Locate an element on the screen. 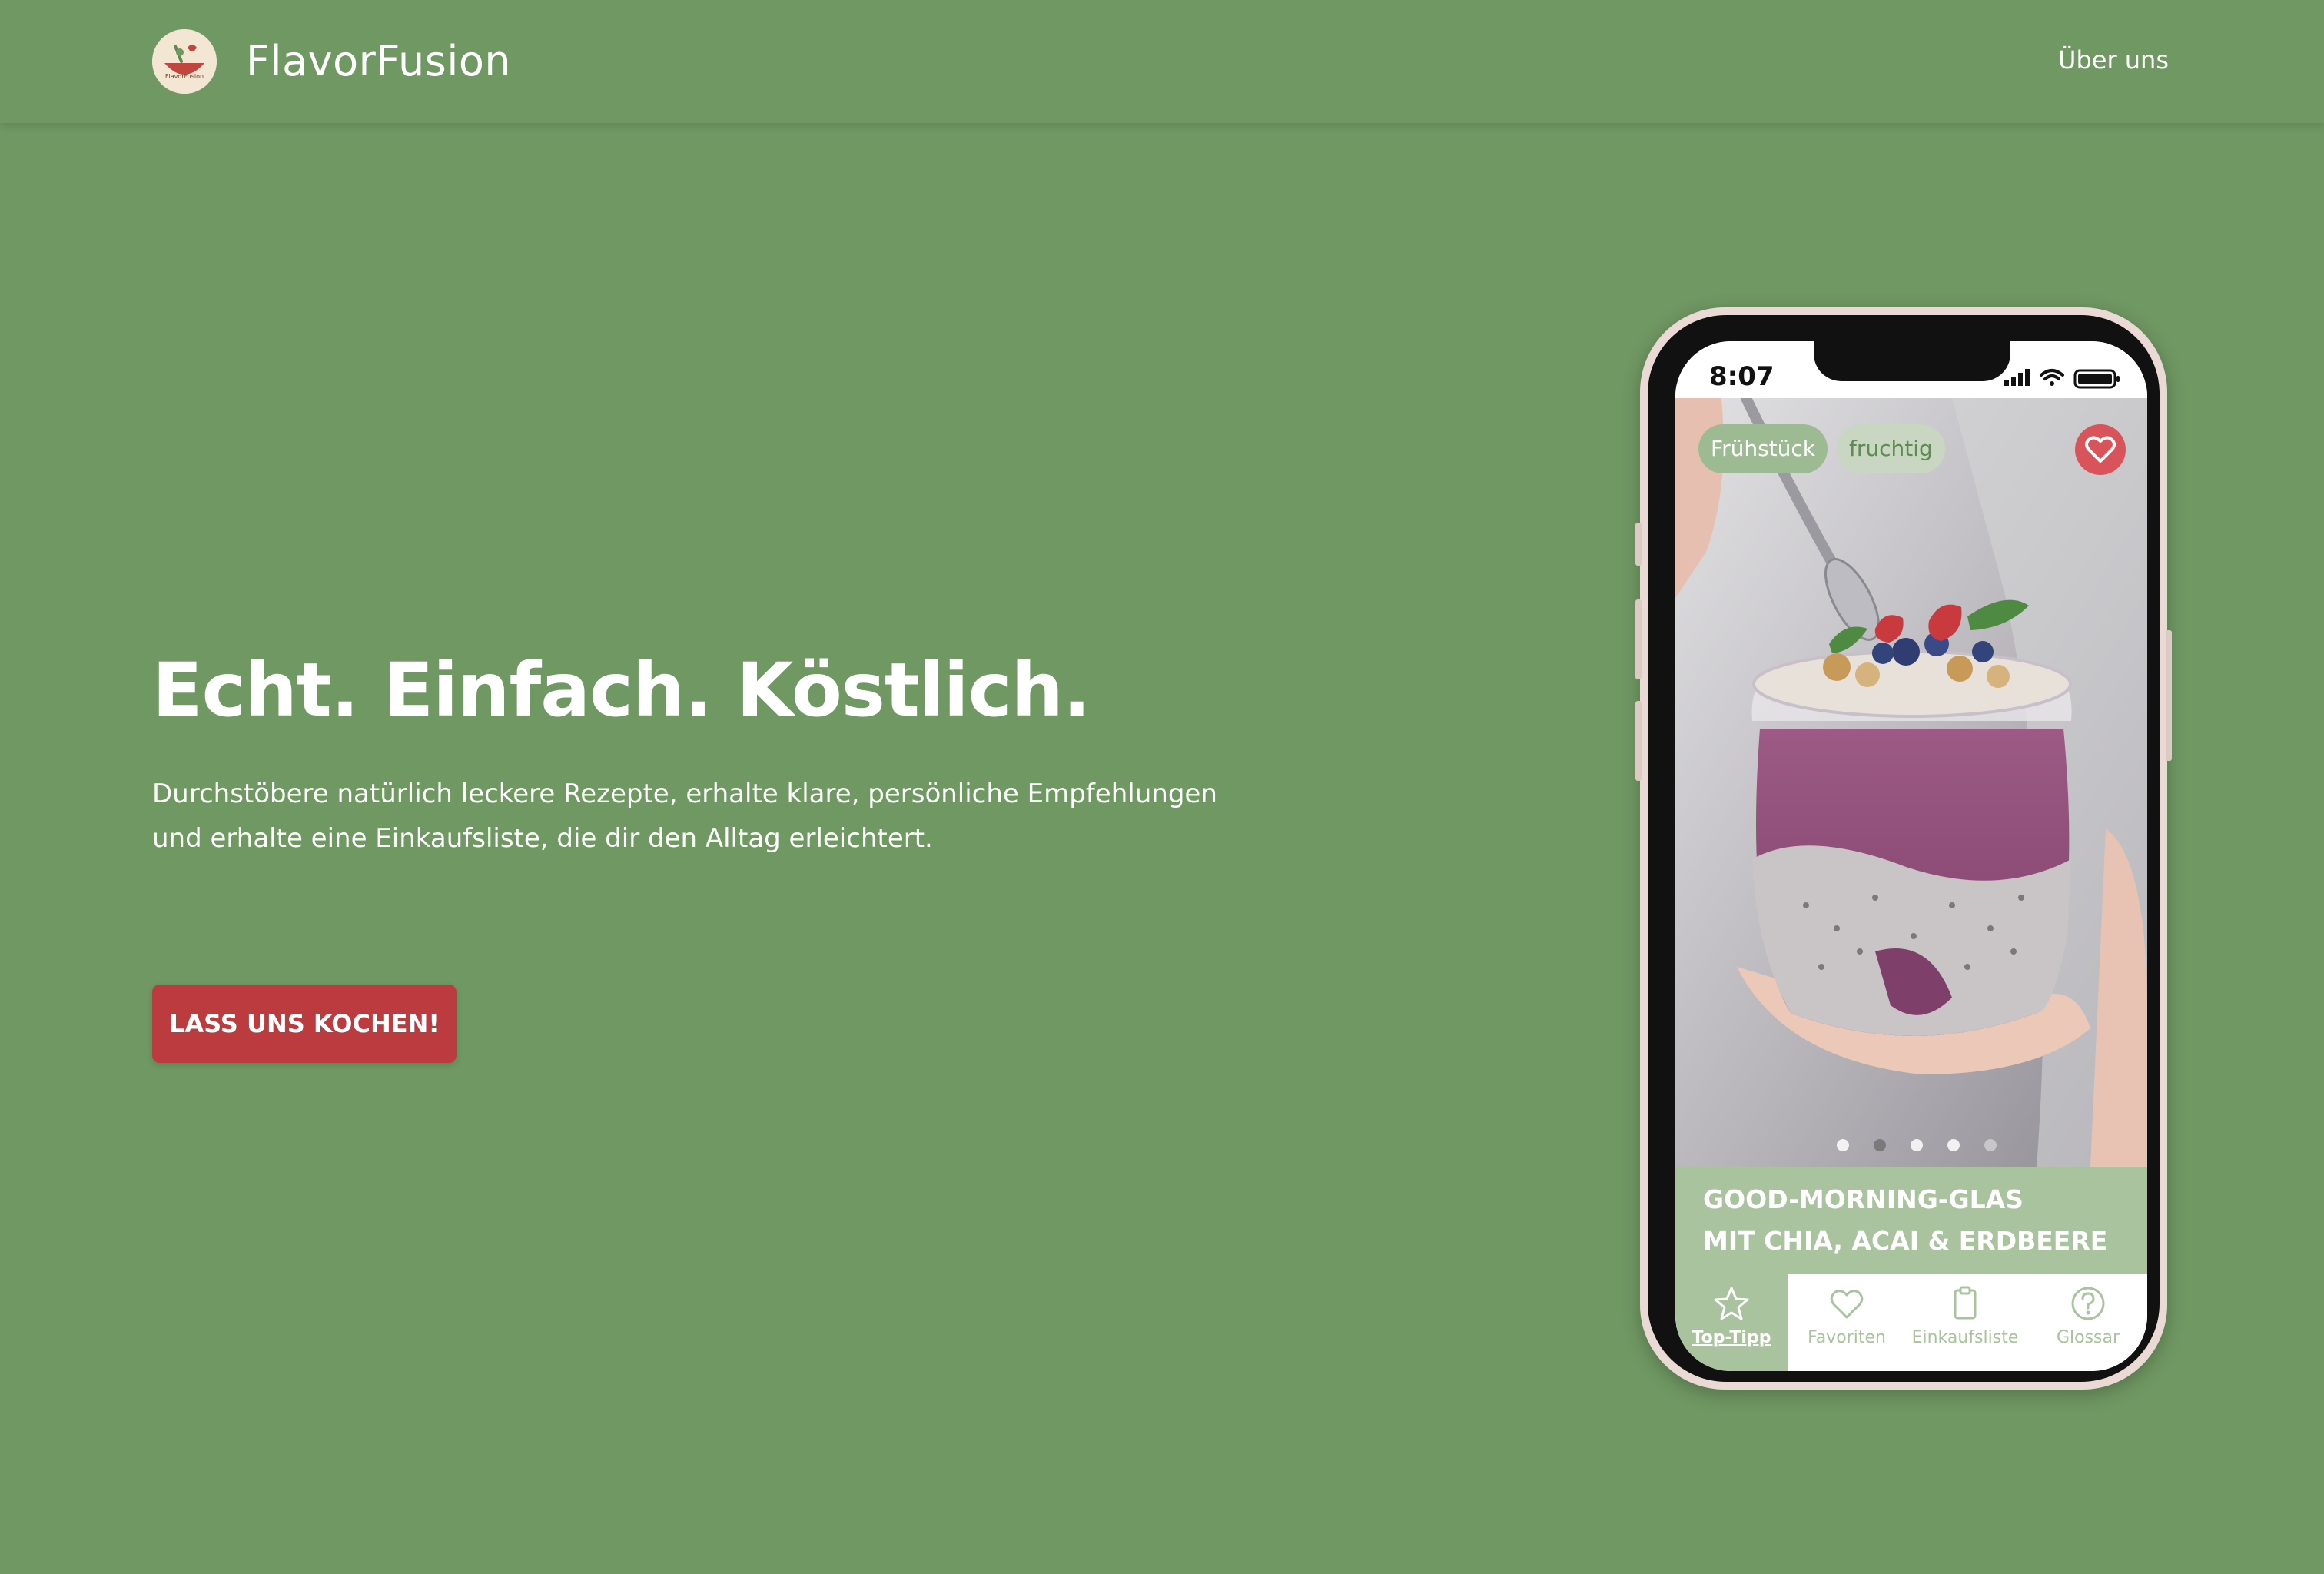  carousel-dot-active is located at coordinates (1880, 1145).